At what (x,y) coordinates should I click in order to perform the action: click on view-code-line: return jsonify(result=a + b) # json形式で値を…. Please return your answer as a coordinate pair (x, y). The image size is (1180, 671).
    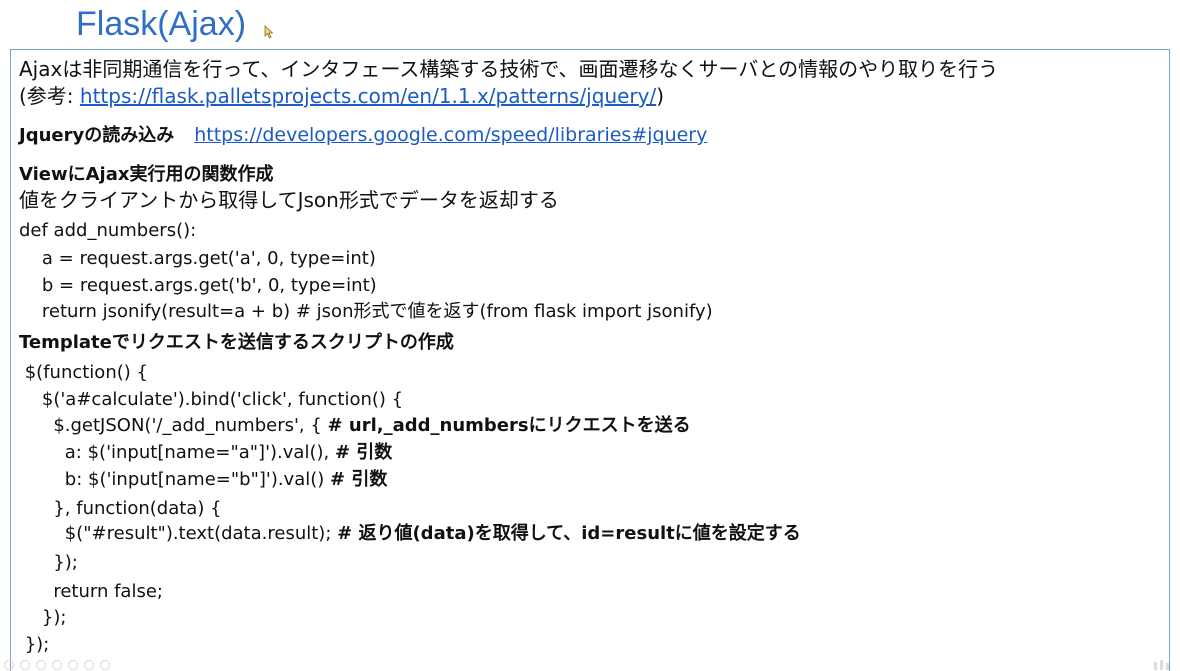
    Looking at the image, I should click on (366, 311).